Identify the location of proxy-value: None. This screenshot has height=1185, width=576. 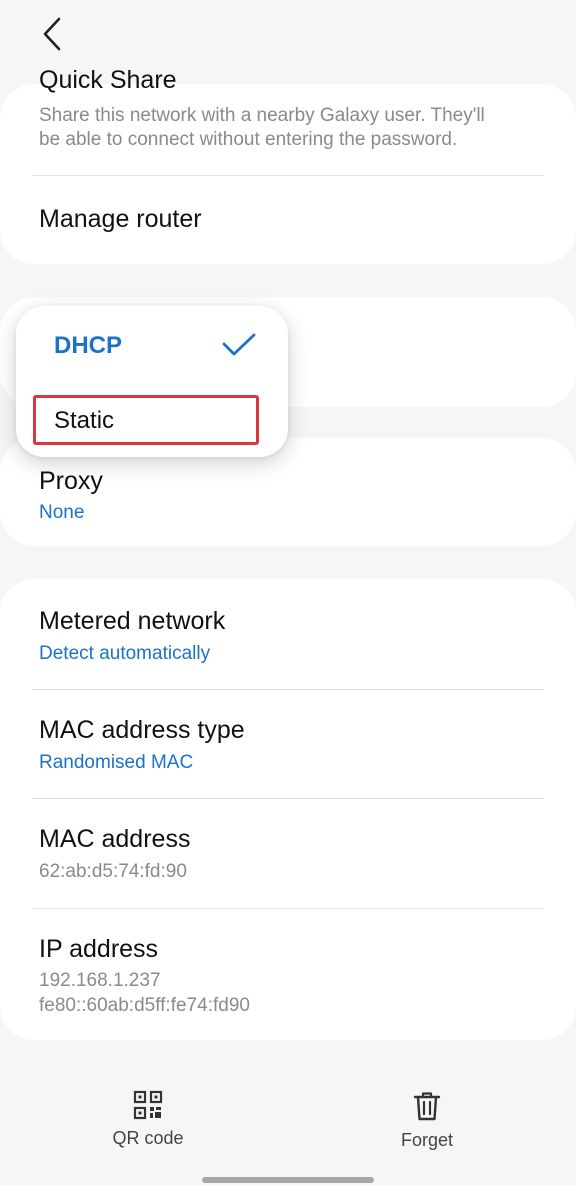
(62, 512).